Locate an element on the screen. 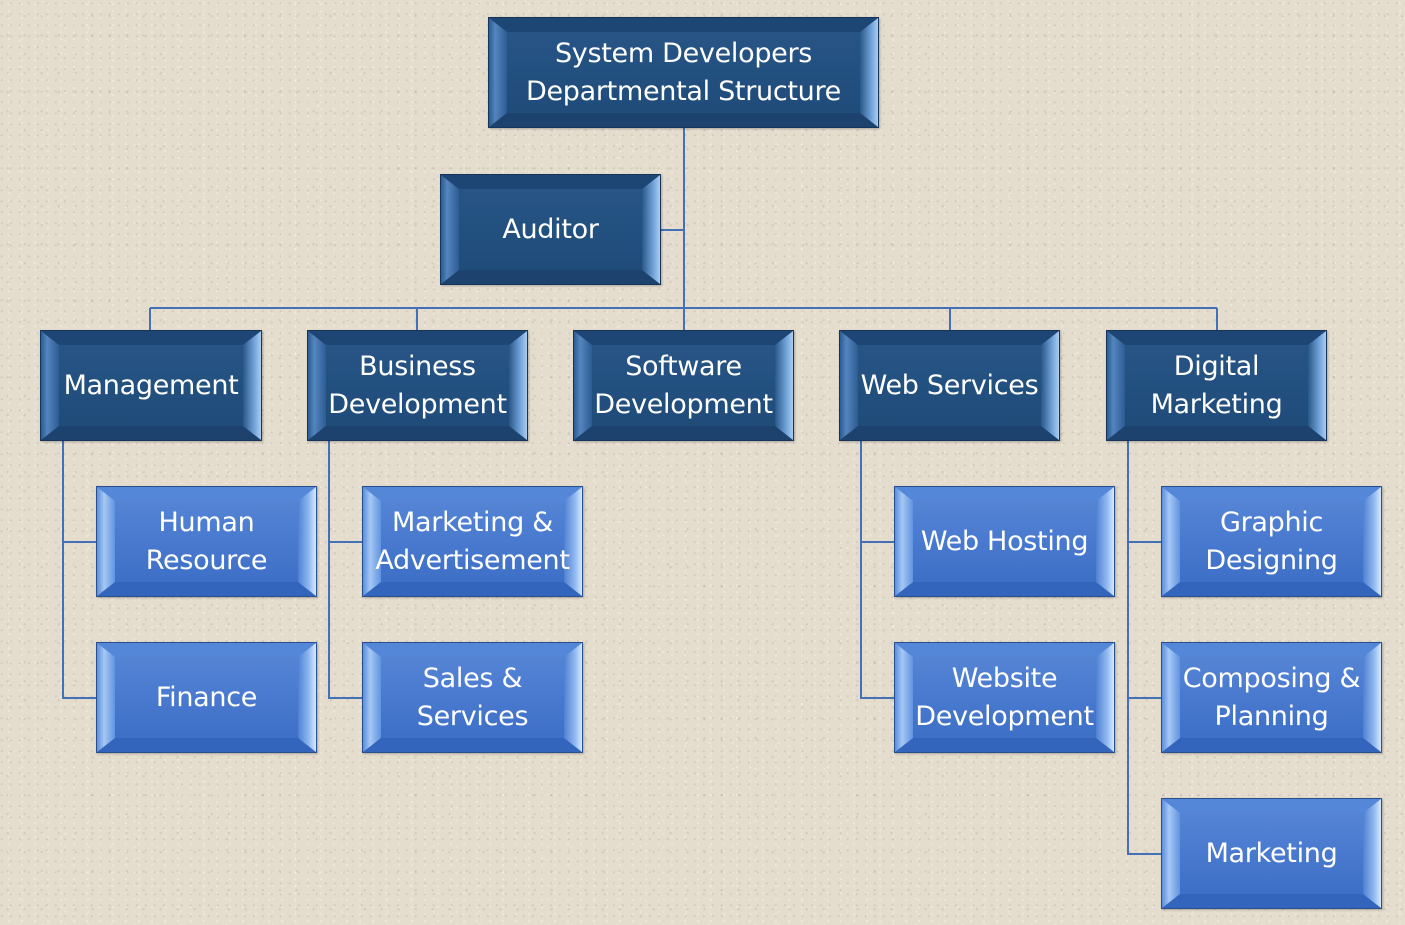 The image size is (1405, 925). node-label: Finance is located at coordinates (206, 697).